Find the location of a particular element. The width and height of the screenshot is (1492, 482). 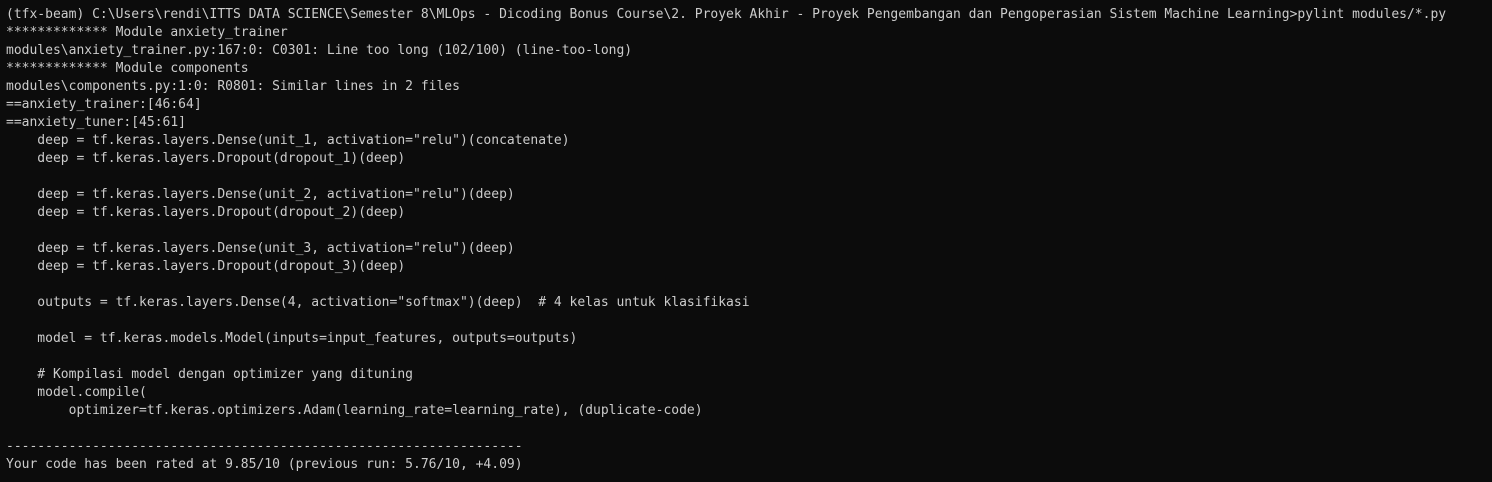

duplicate-ref-tuner: ==anxiety_tuner:[45:61] is located at coordinates (96, 122).